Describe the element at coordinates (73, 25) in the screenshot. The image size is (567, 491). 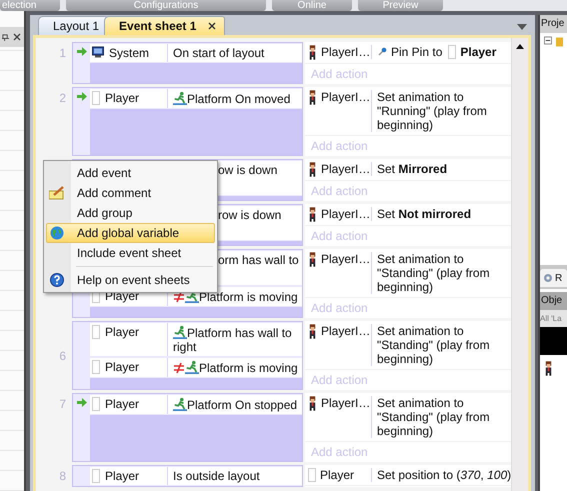
I see `document-tab: Layout 1` at that location.